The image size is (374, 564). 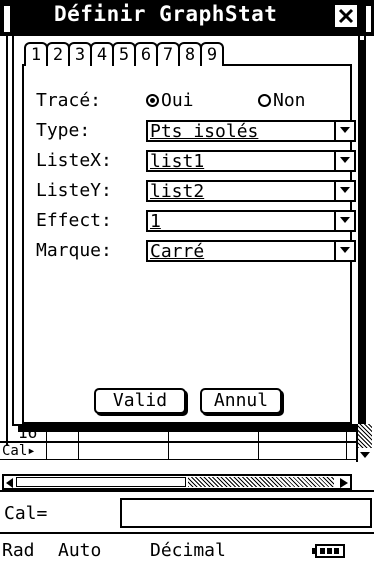 I want to click on effect-select: 1, so click(x=251, y=221).